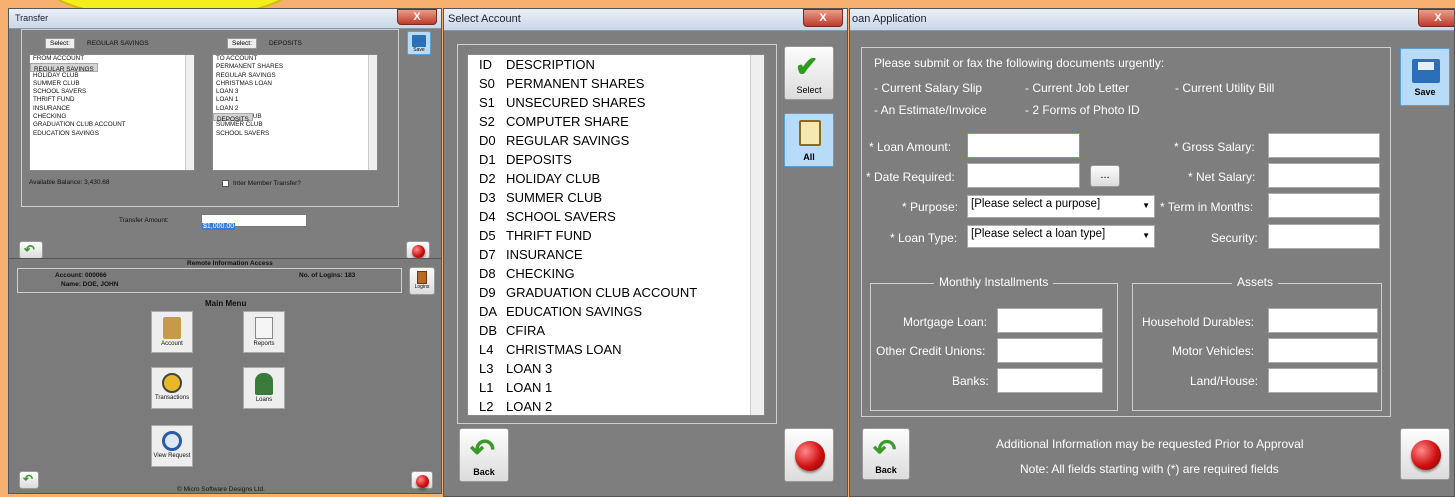 Image resolution: width=1455 pixels, height=497 pixels. I want to click on table-row: D4 SCHOOL SAVERS, so click(616, 216).